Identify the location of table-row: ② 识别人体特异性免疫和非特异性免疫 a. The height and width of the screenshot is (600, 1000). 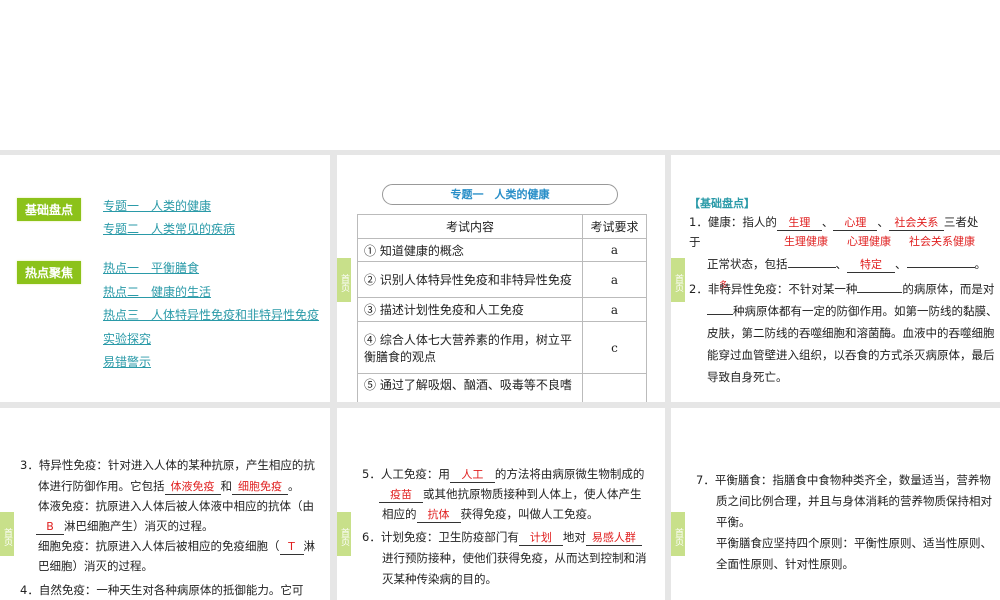
(502, 279).